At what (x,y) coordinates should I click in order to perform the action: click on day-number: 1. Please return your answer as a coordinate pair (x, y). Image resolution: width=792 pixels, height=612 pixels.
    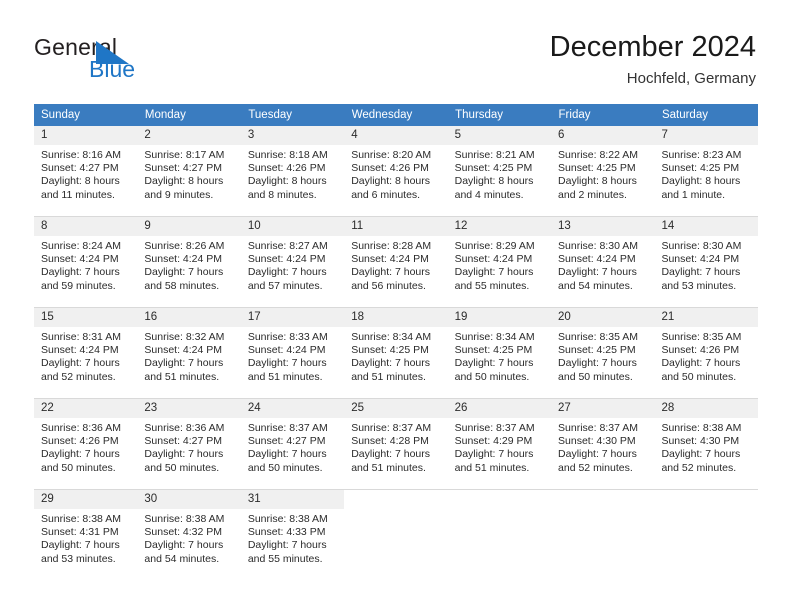
    Looking at the image, I should click on (86, 135).